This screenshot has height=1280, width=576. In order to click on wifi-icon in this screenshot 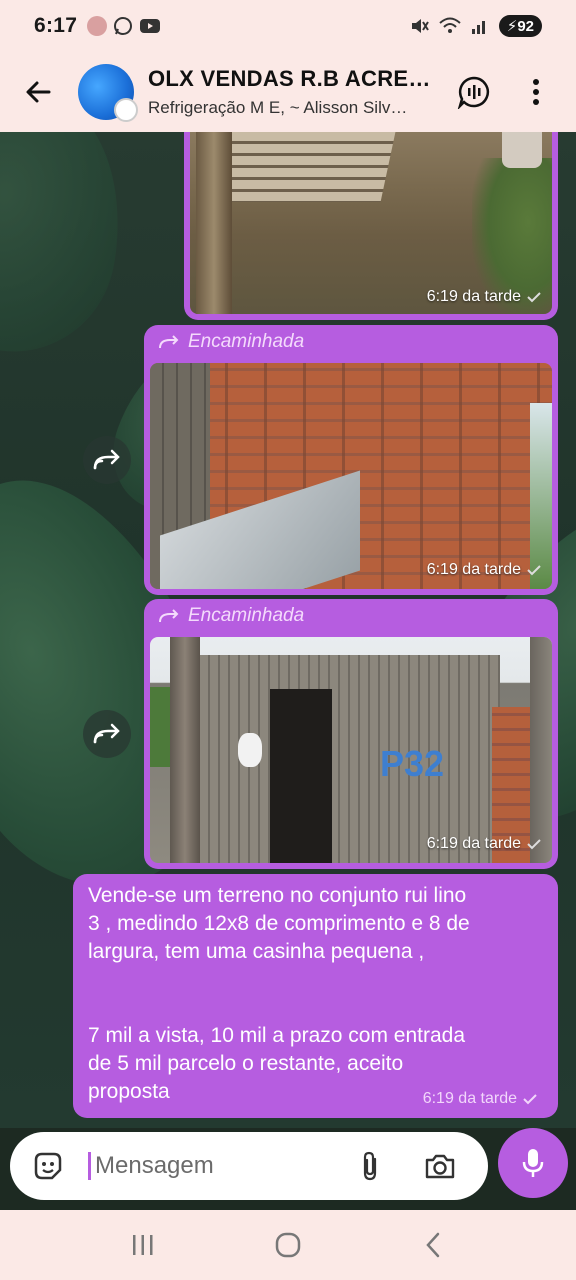, I will do `click(450, 25)`.